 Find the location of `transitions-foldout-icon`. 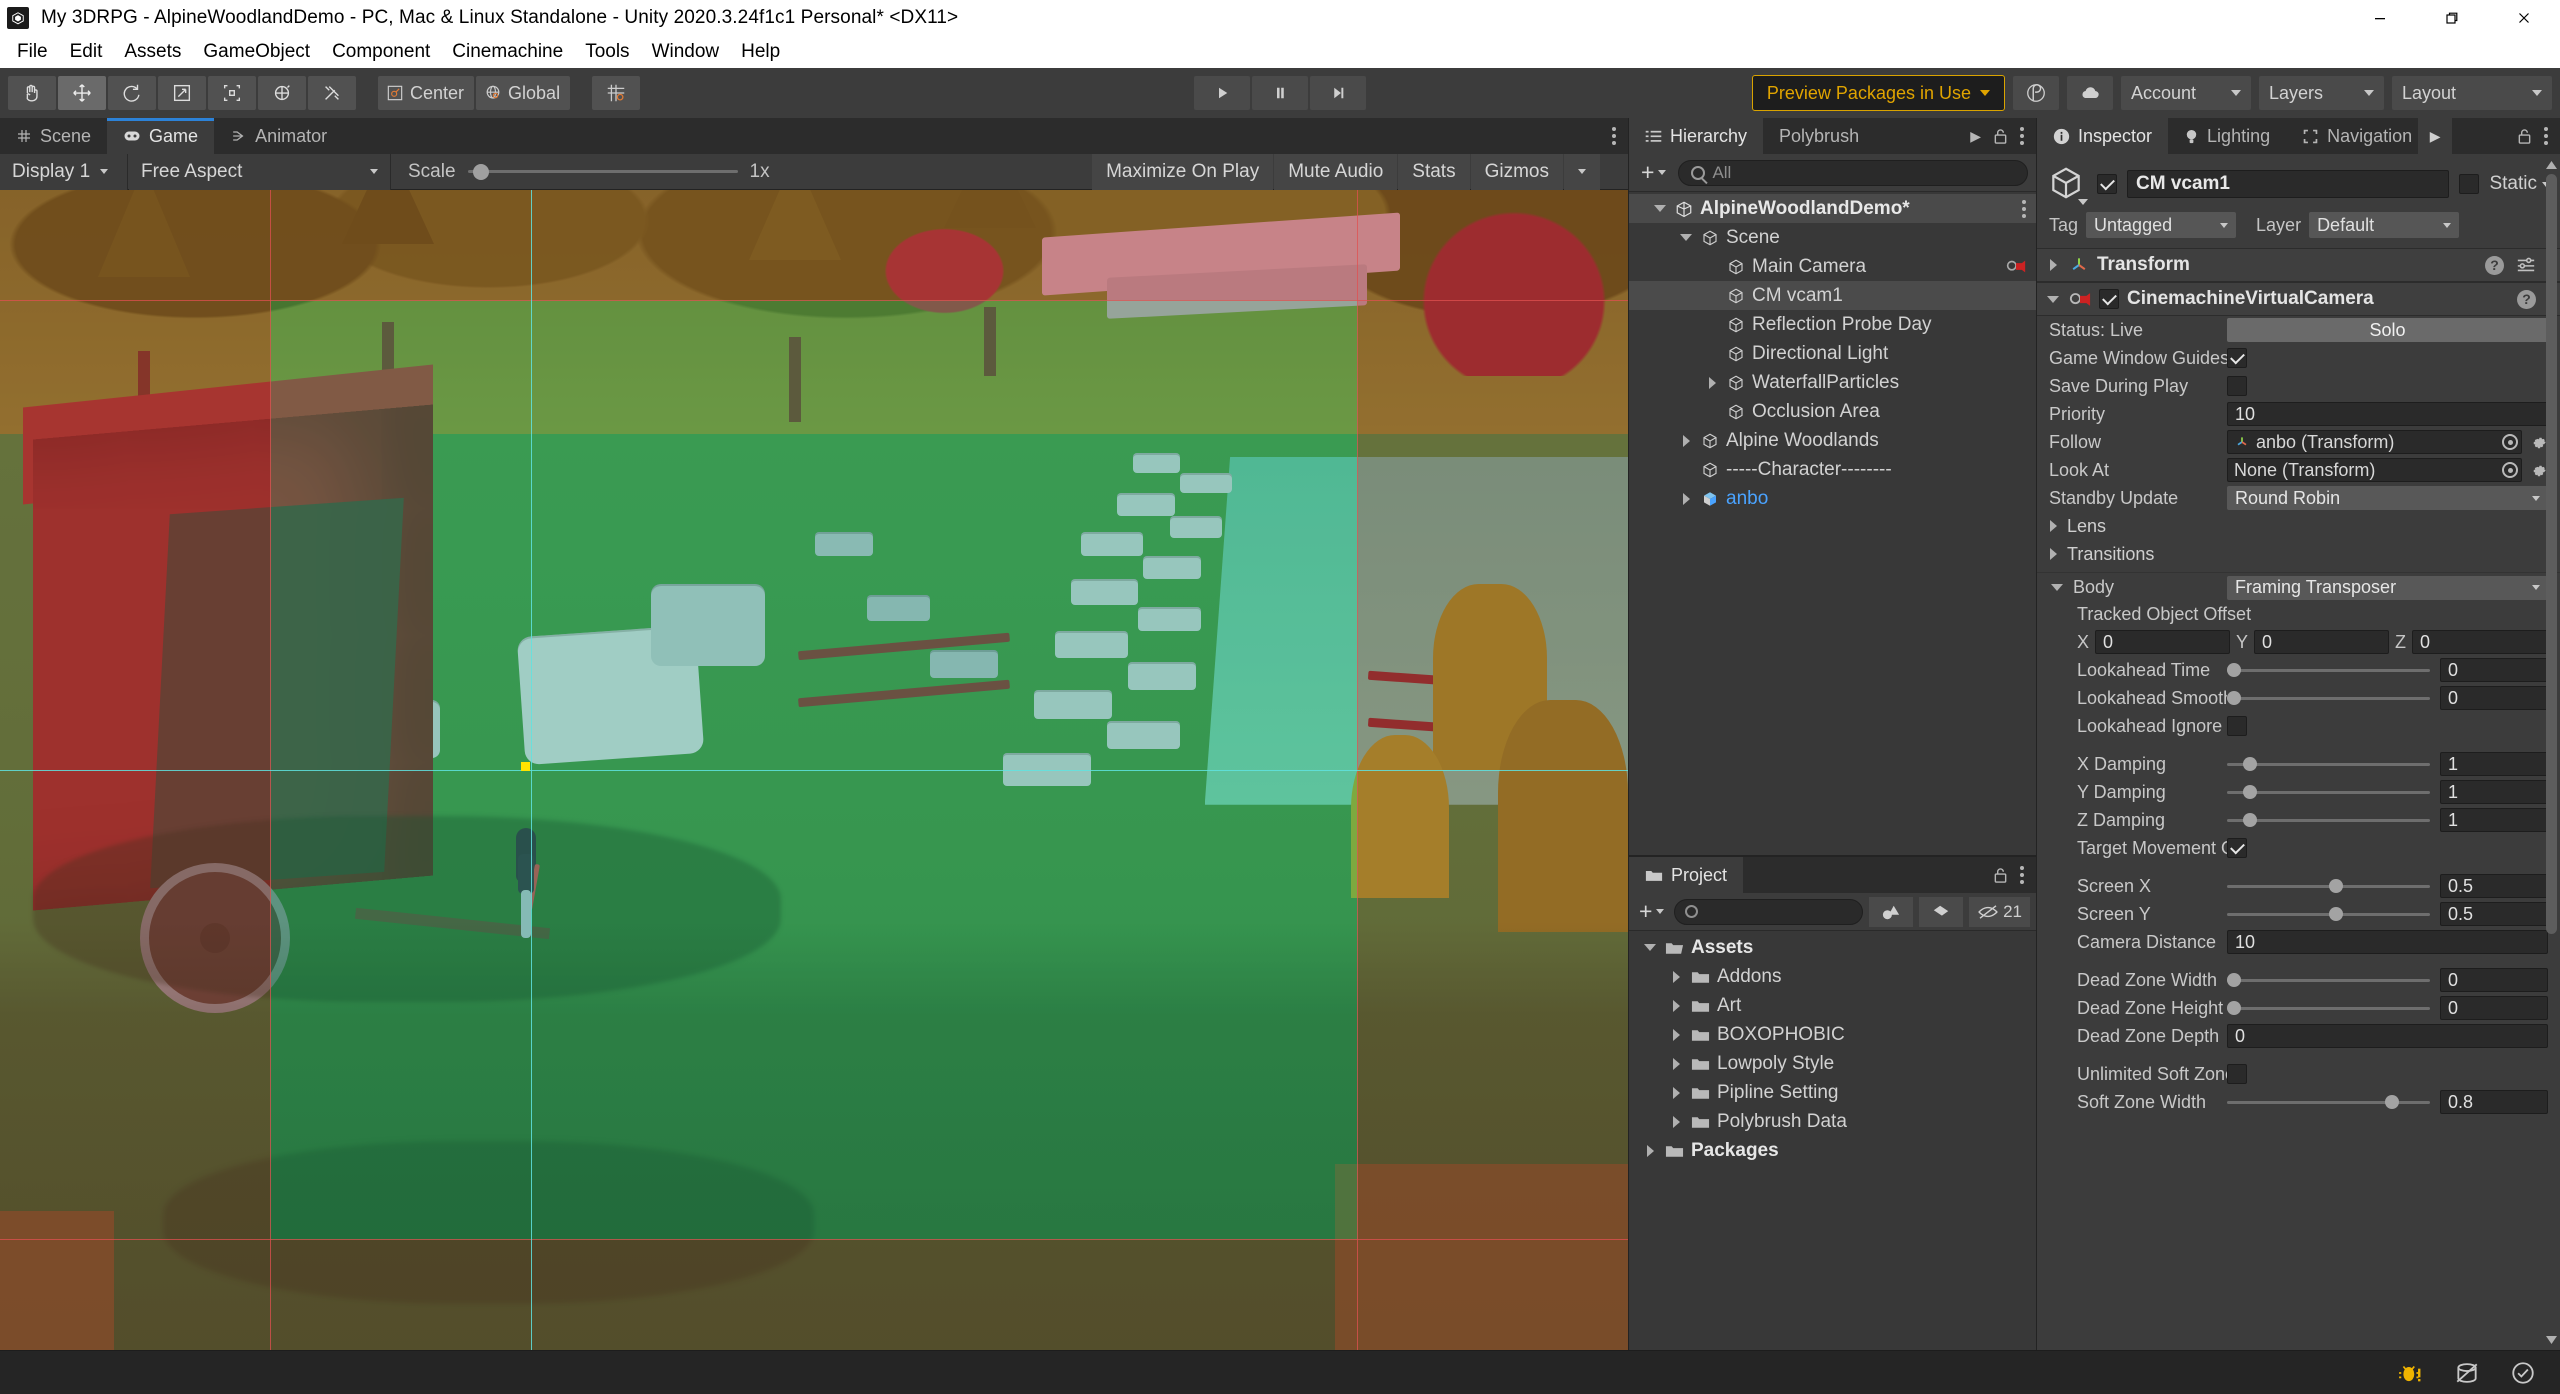

transitions-foldout-icon is located at coordinates (2053, 554).